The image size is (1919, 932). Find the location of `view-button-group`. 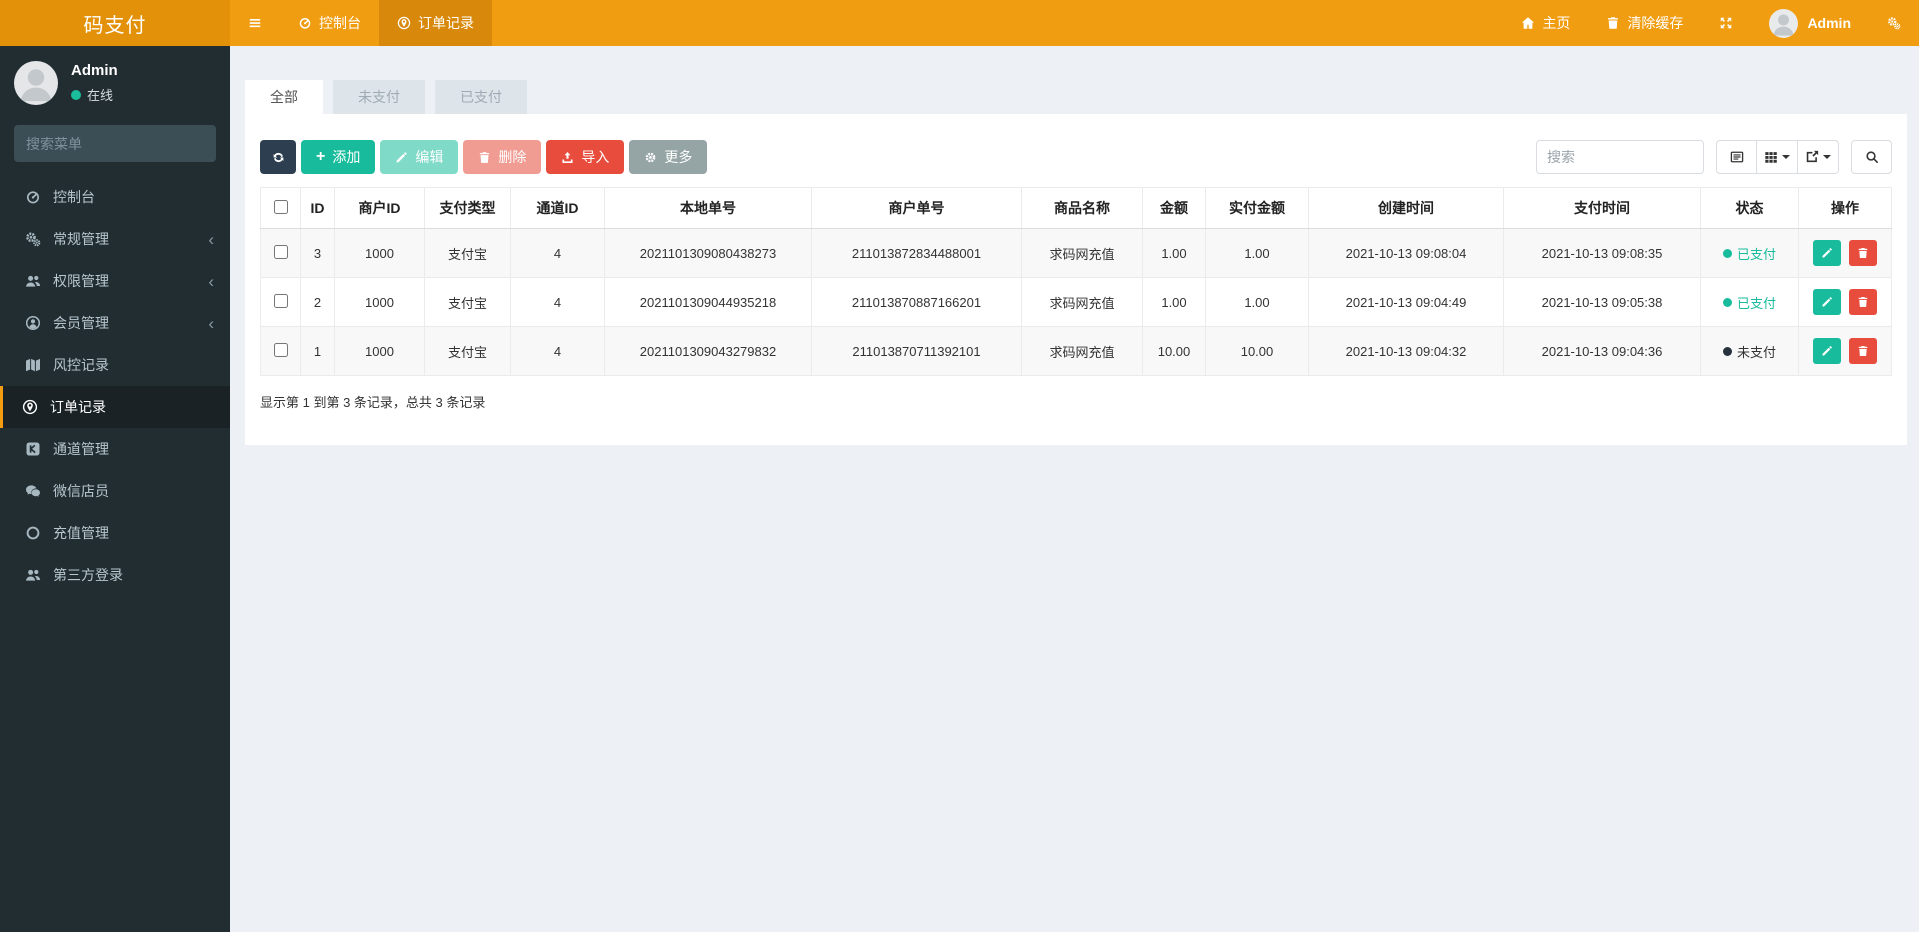

view-button-group is located at coordinates (1777, 157).